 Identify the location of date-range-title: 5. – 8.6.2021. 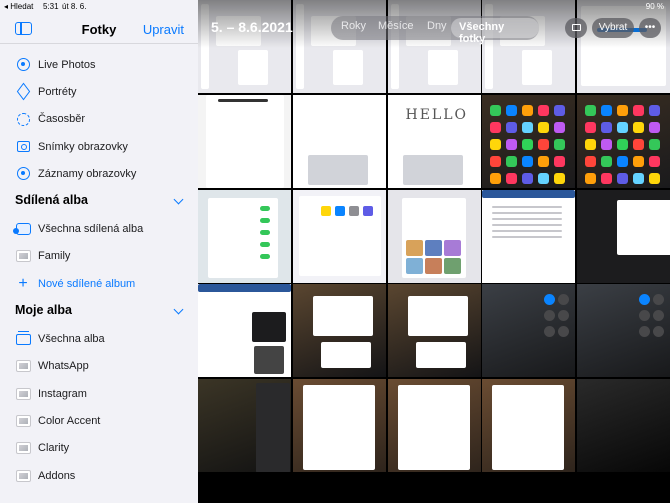
(252, 27).